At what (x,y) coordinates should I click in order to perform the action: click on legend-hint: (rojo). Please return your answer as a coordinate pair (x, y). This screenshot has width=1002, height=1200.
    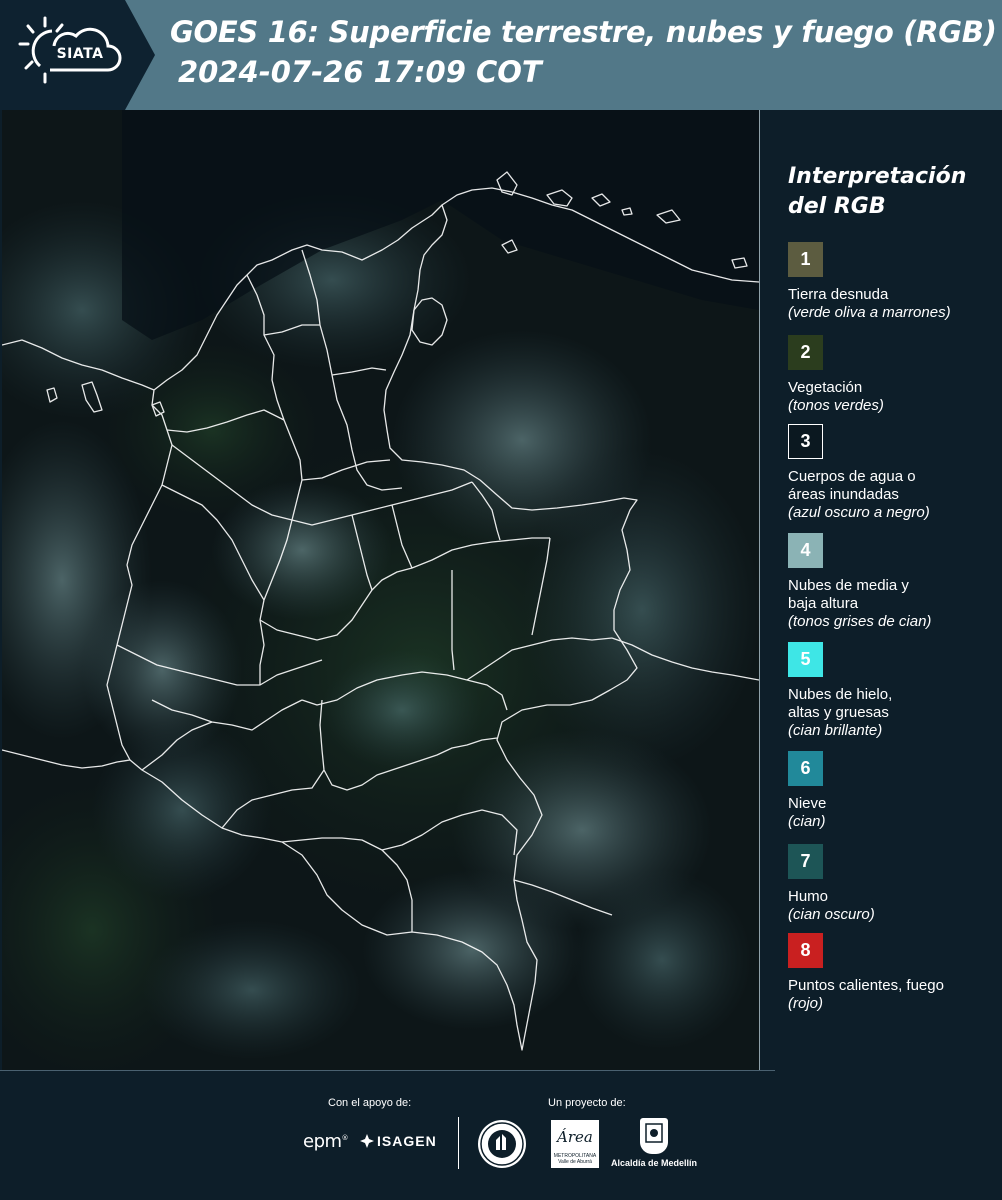
    Looking at the image, I should click on (806, 1003).